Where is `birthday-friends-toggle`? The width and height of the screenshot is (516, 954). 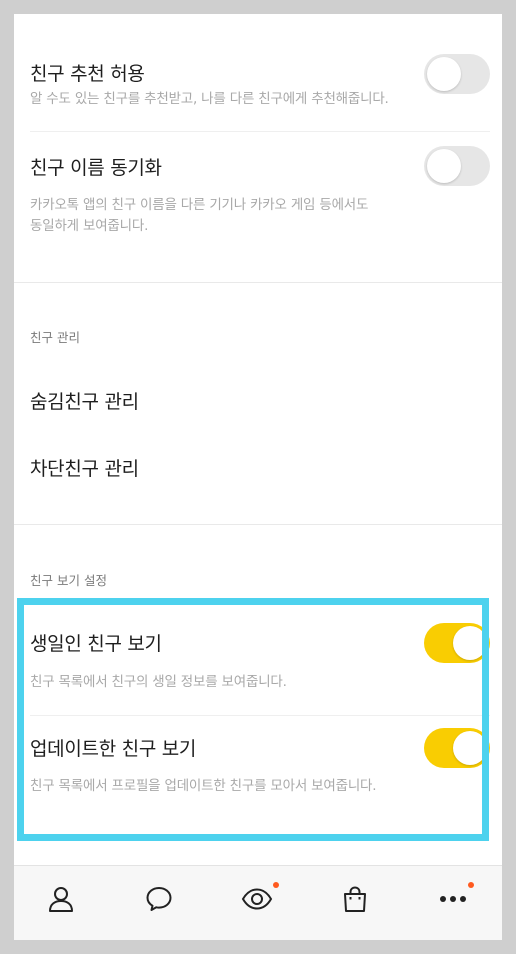 birthday-friends-toggle is located at coordinates (457, 643).